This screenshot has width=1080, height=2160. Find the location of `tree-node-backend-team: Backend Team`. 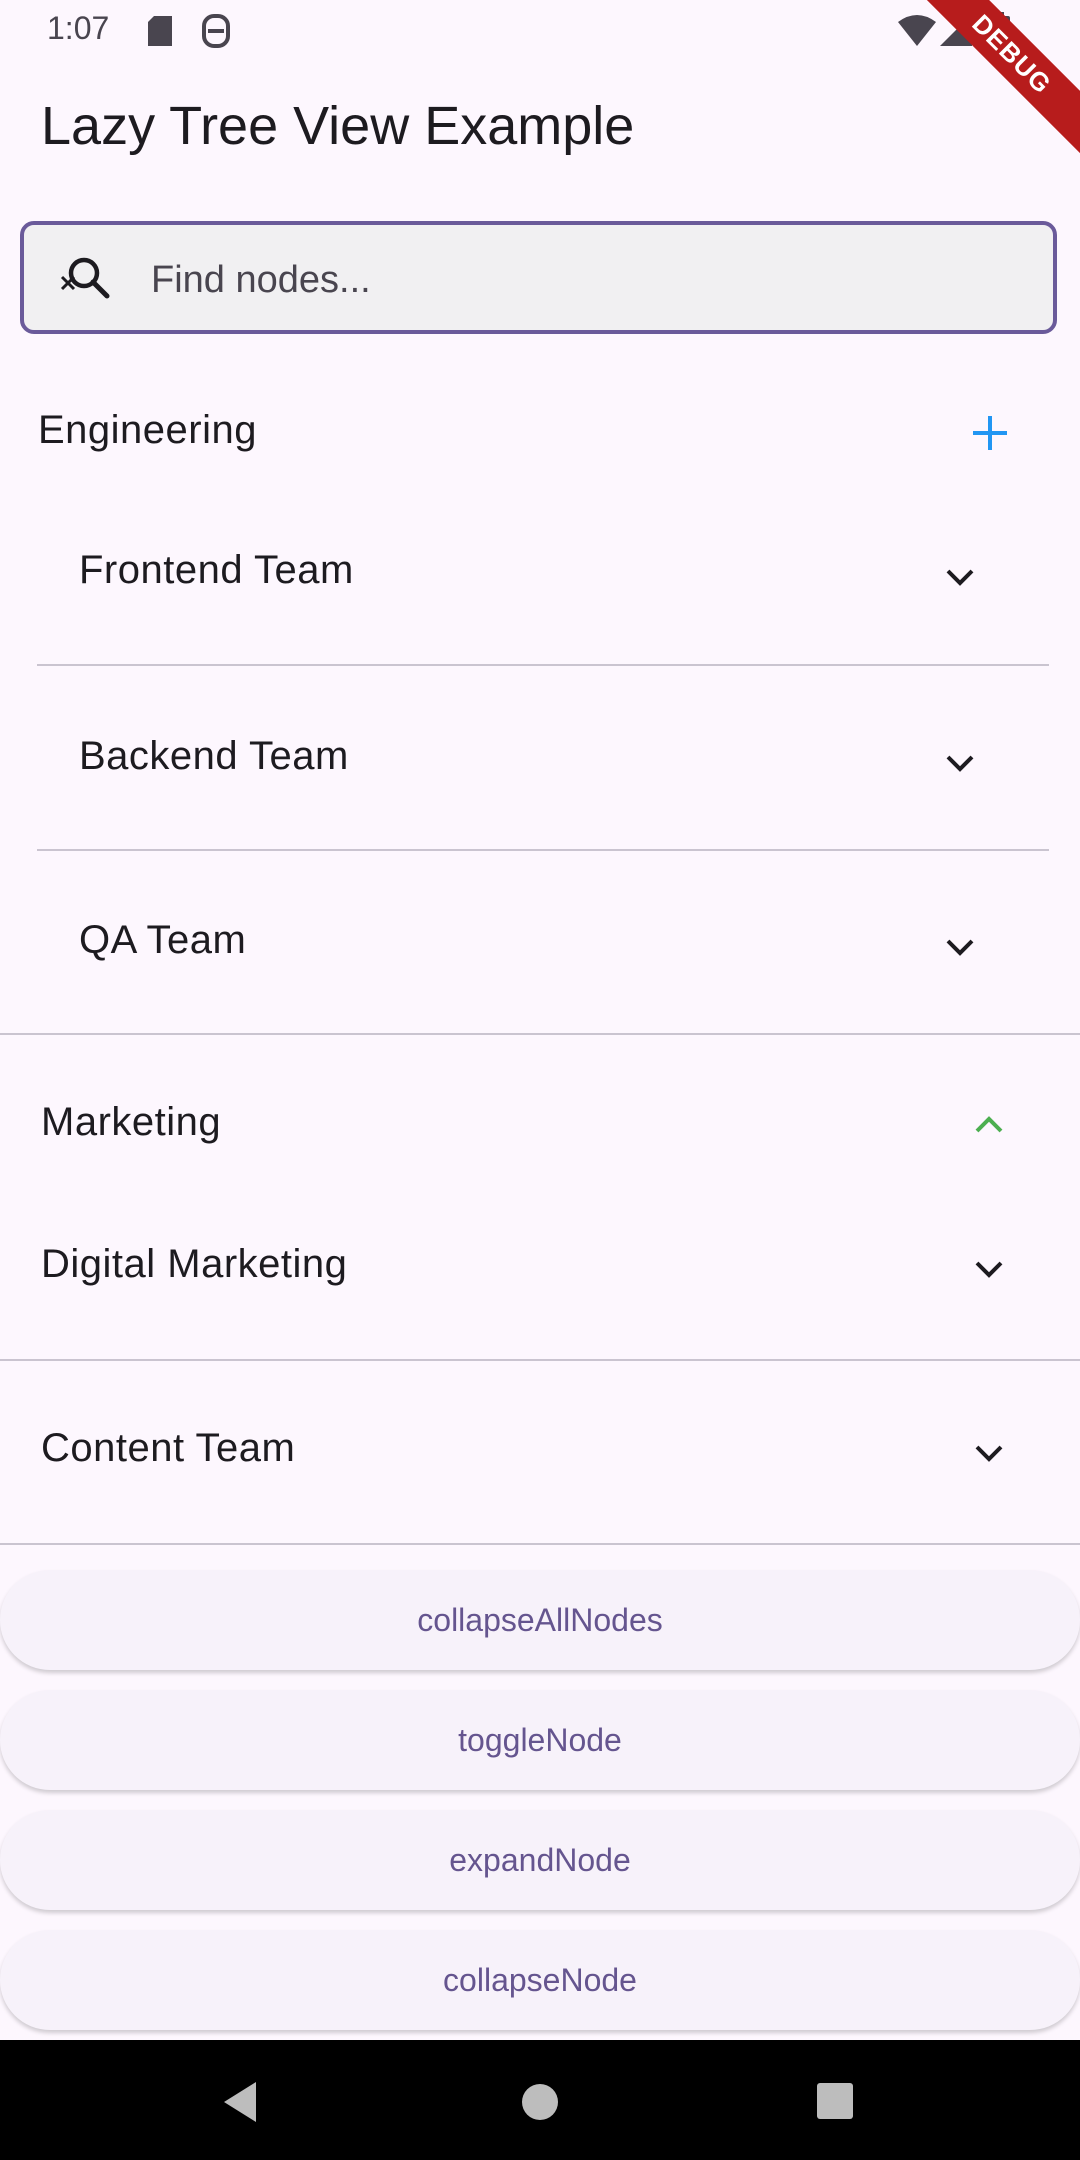

tree-node-backend-team: Backend Team is located at coordinates (540, 768).